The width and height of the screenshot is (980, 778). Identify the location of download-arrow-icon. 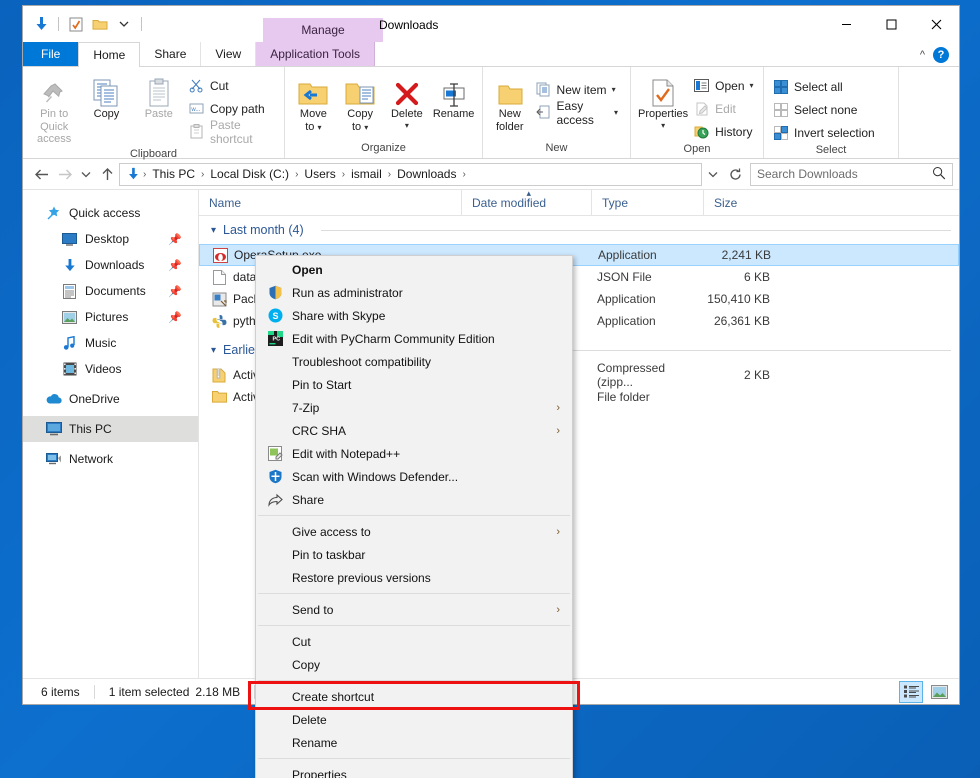
(41, 24).